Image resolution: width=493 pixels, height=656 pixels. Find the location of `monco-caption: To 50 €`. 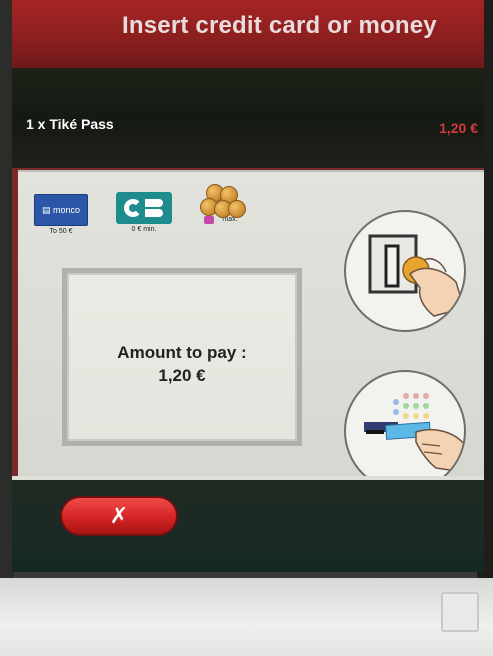

monco-caption: To 50 € is located at coordinates (61, 231).